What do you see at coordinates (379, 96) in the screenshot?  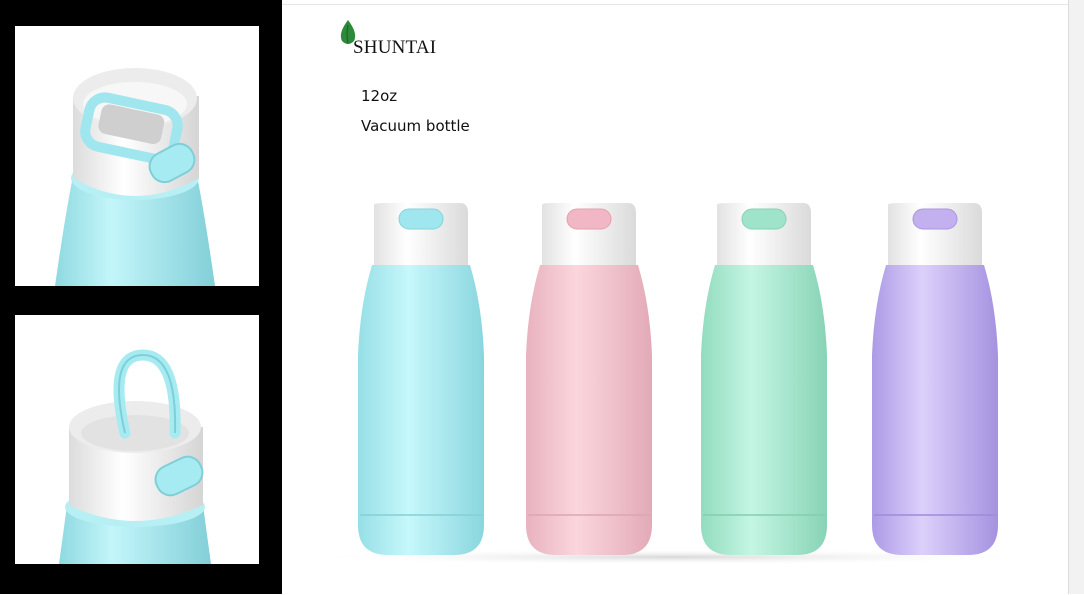 I see `product-capacity: 12oz` at bounding box center [379, 96].